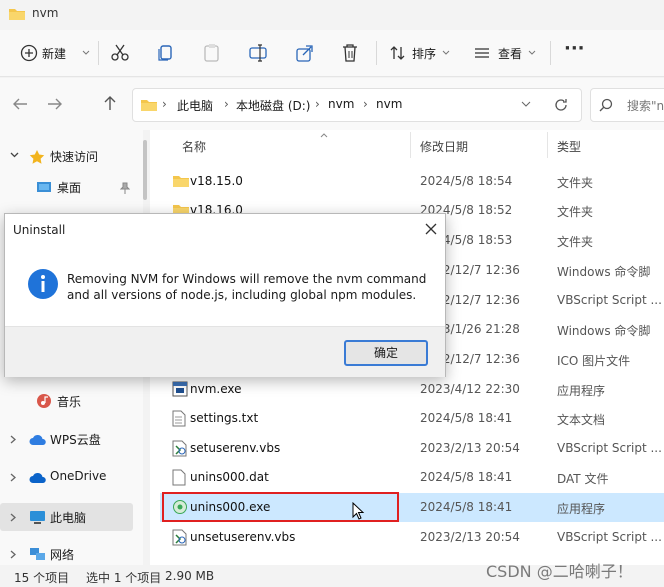  Describe the element at coordinates (110, 103) in the screenshot. I see `up-arrow-icon` at that location.